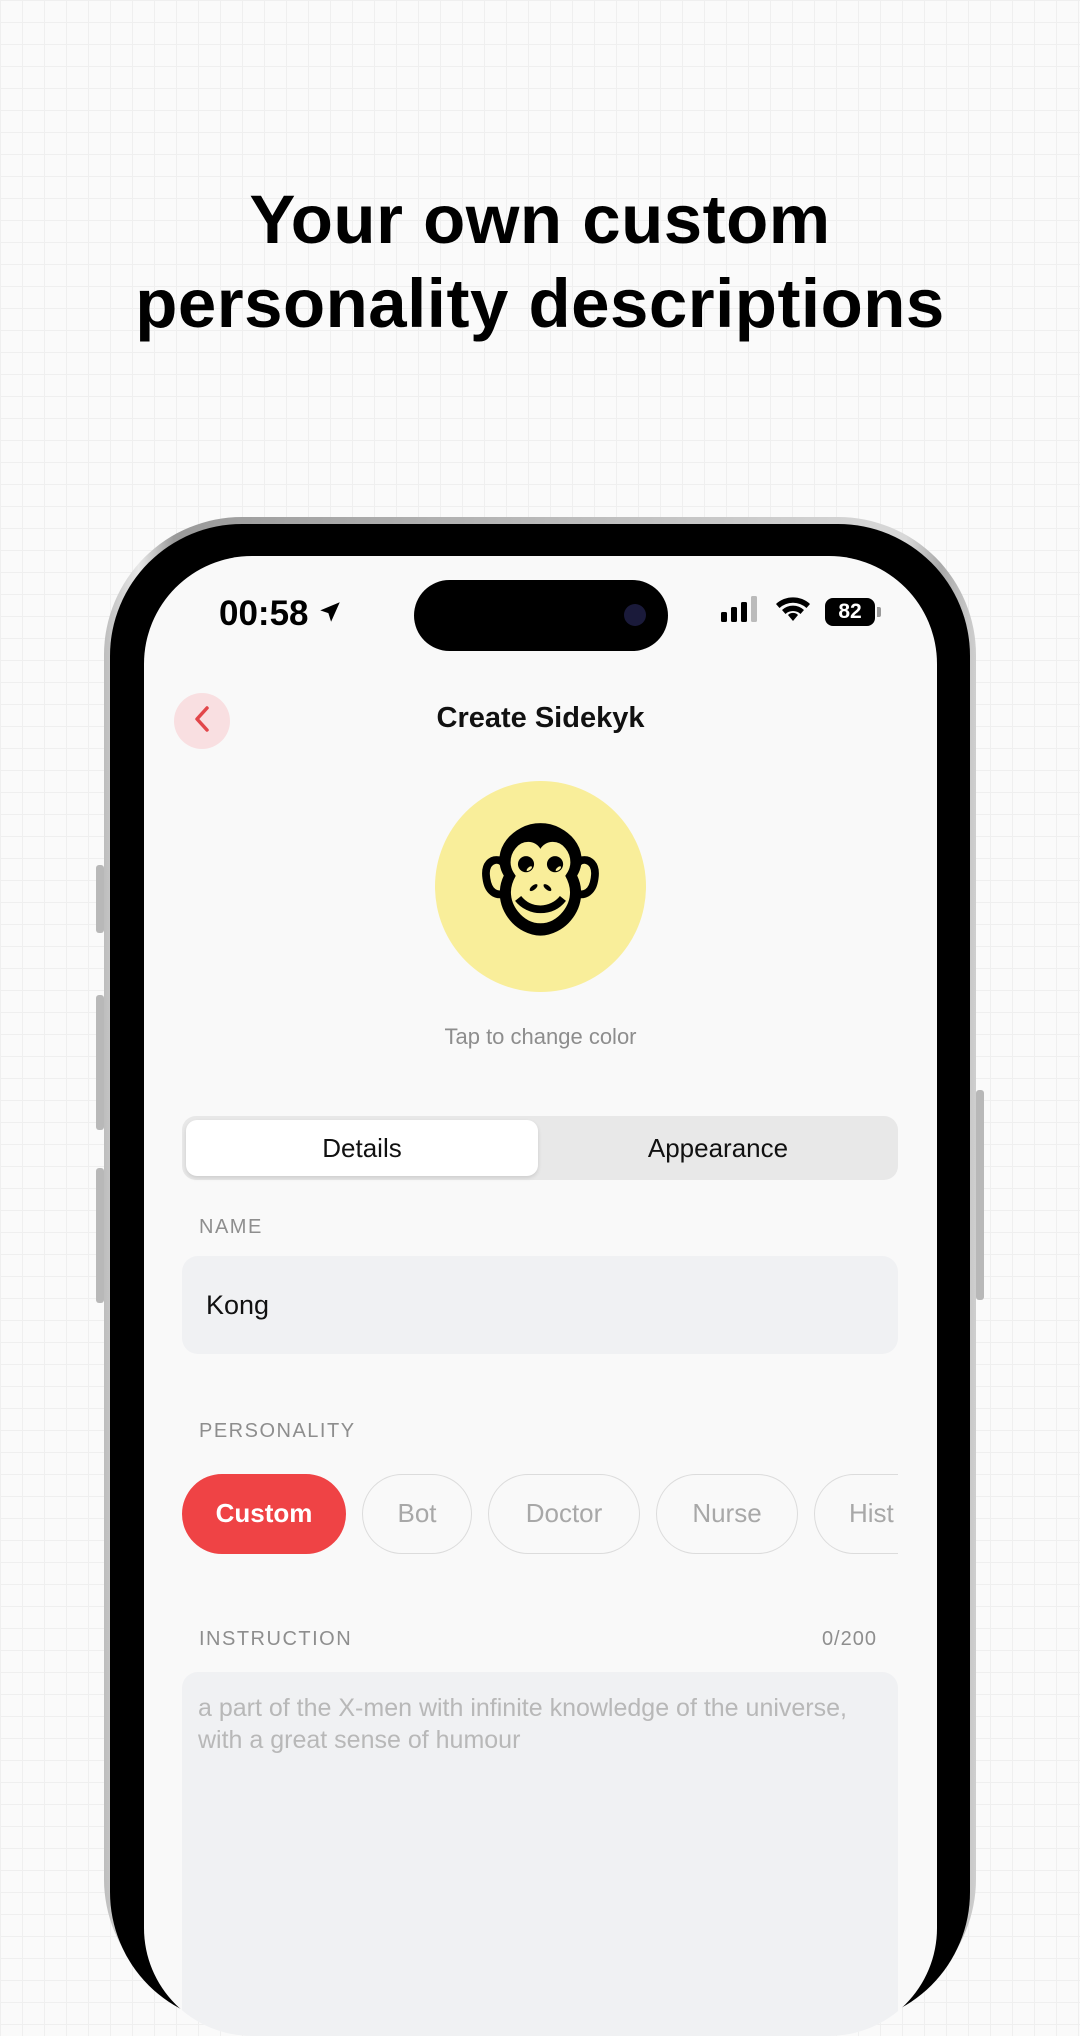 This screenshot has height=2036, width=1080. Describe the element at coordinates (231, 1227) in the screenshot. I see `name-label: NAME` at that location.